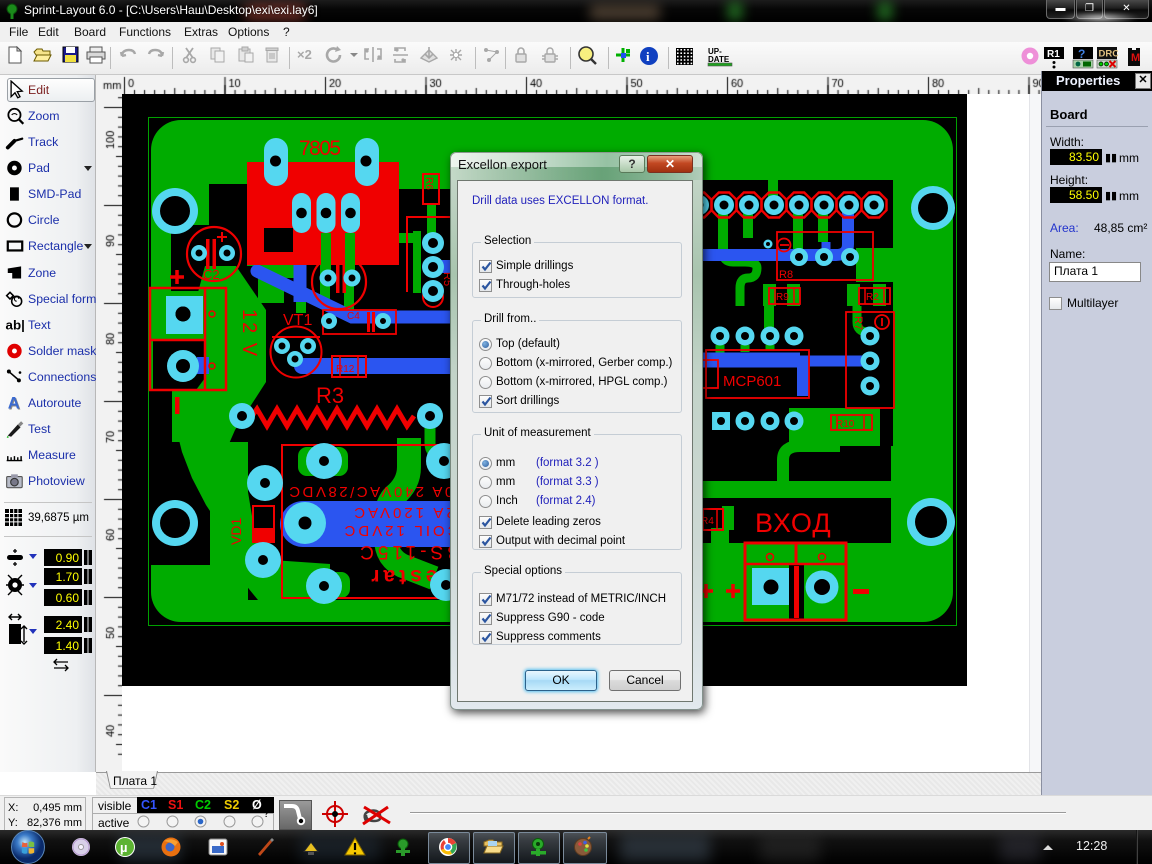  Describe the element at coordinates (320, 148) in the screenshot. I see `svg-text: 7805` at that location.